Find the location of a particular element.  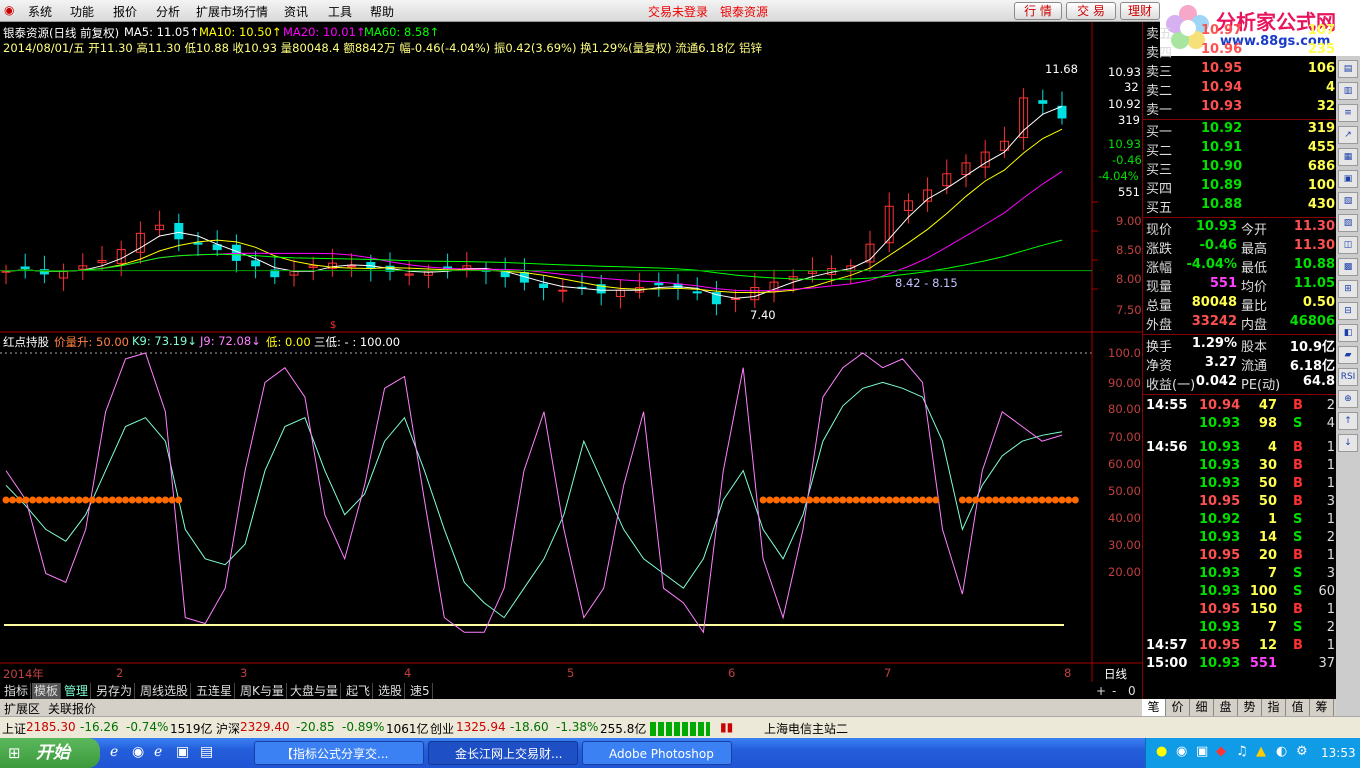

zoom-in-icon: ⊕ is located at coordinates (1348, 399).